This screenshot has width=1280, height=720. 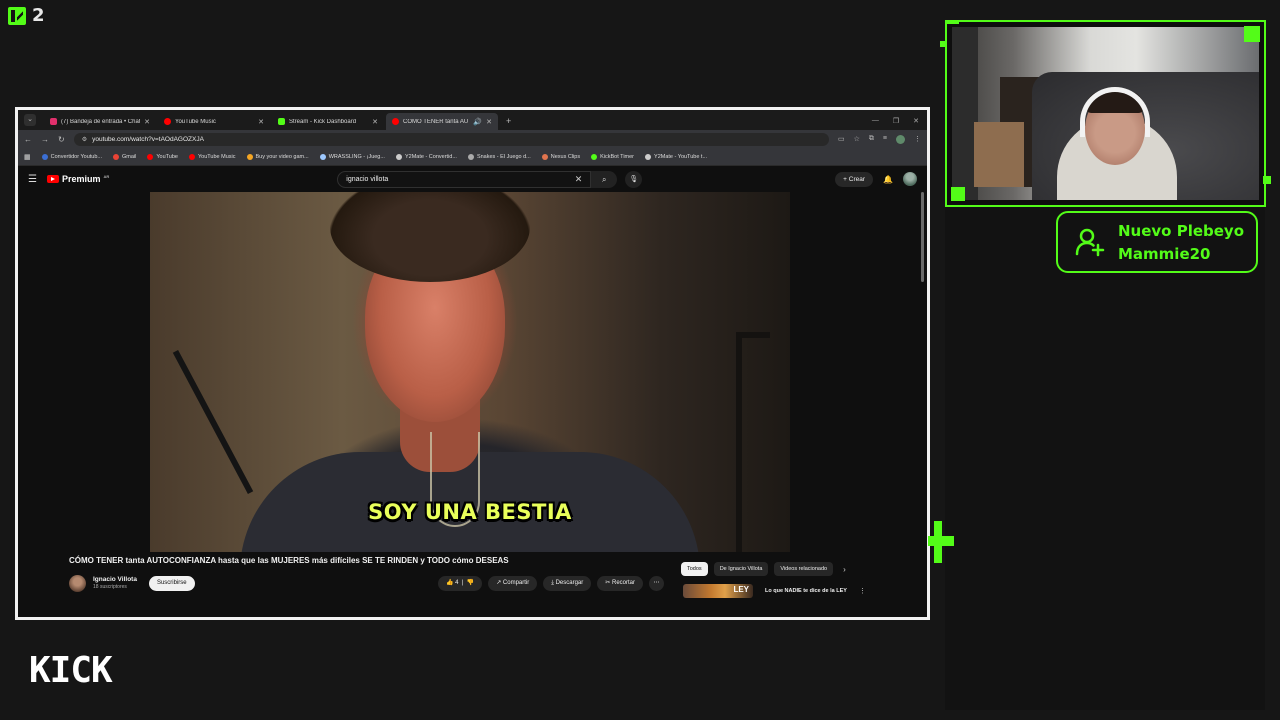 I want to click on alert-username: Mammie20, so click(x=1164, y=253).